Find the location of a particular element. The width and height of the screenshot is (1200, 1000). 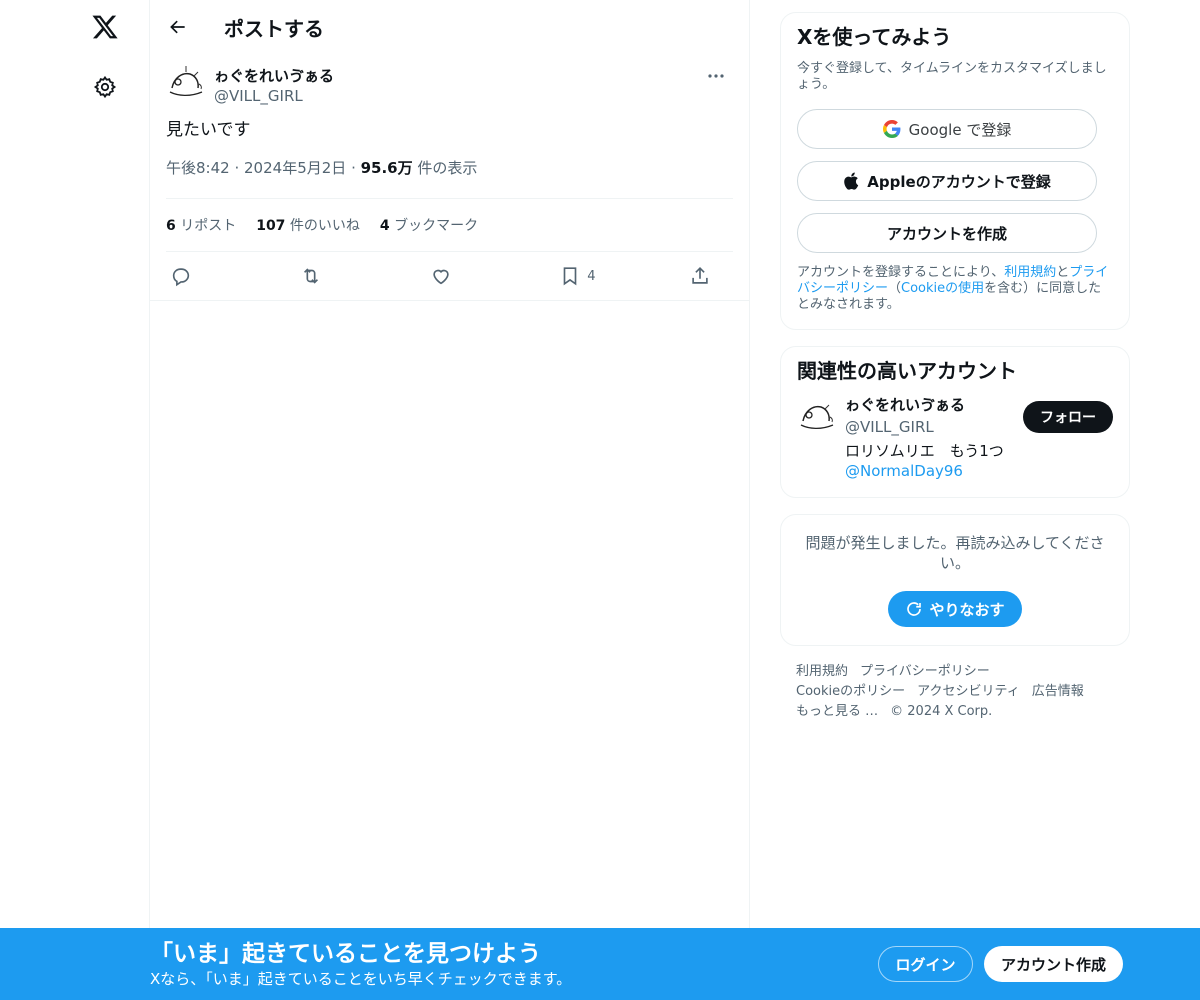

refresh-icon is located at coordinates (914, 609).